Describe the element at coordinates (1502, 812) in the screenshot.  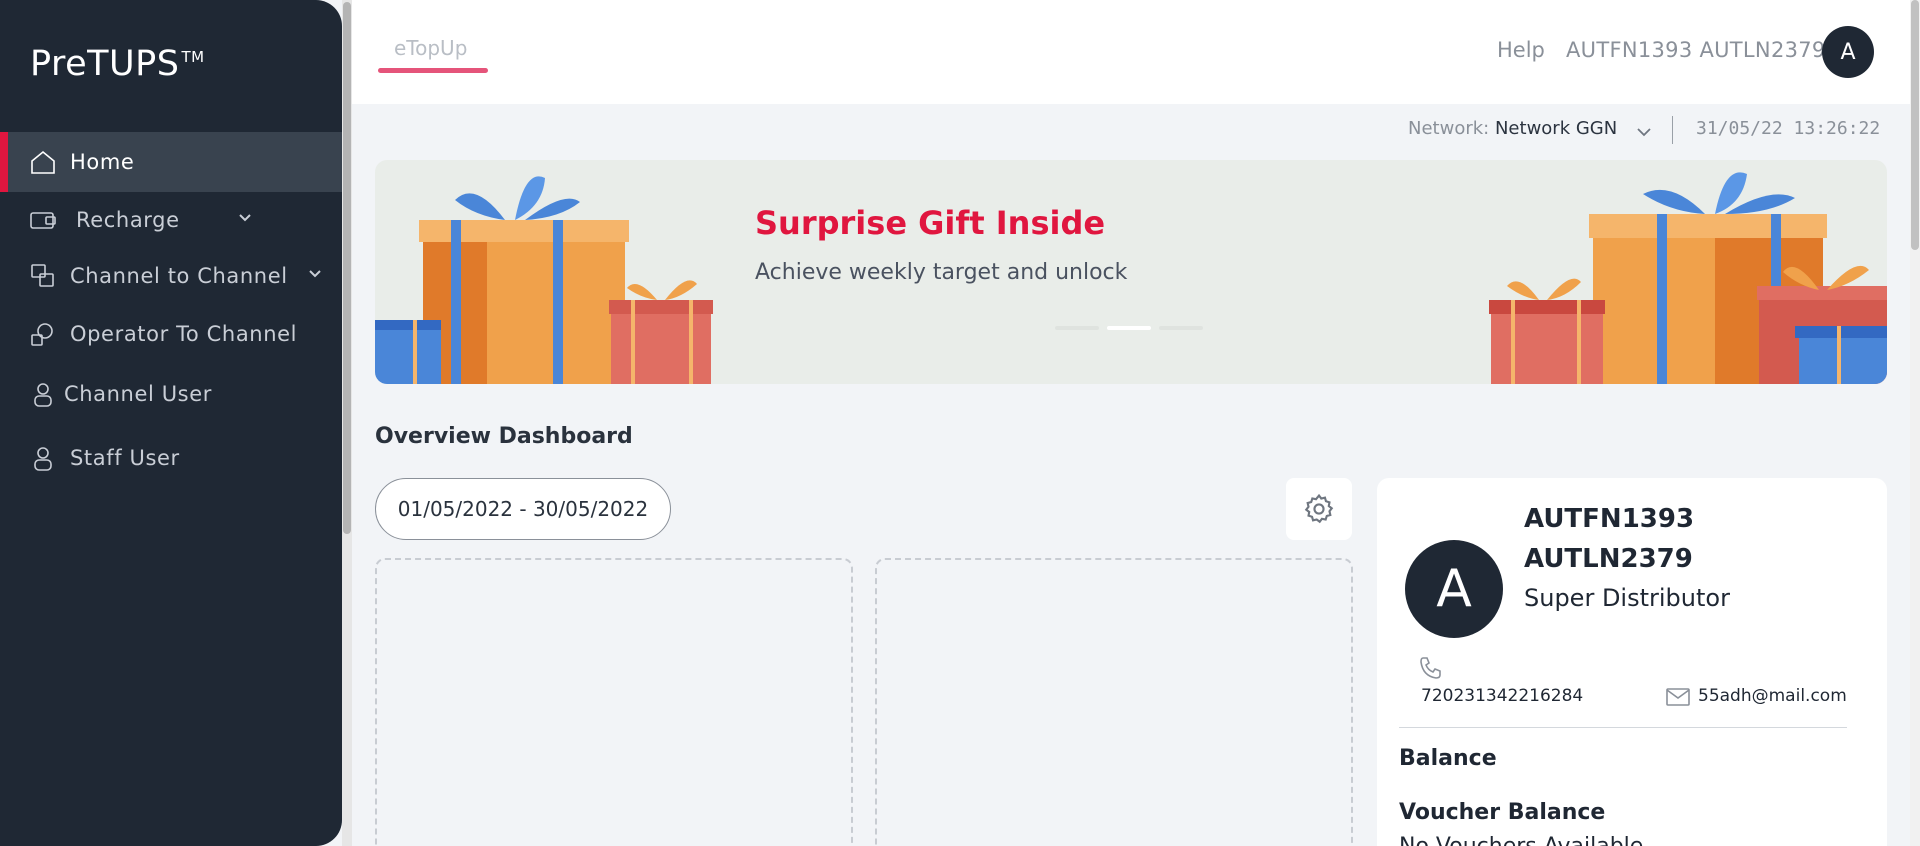
I see `voucher-balance-heading: Voucher Balance` at that location.